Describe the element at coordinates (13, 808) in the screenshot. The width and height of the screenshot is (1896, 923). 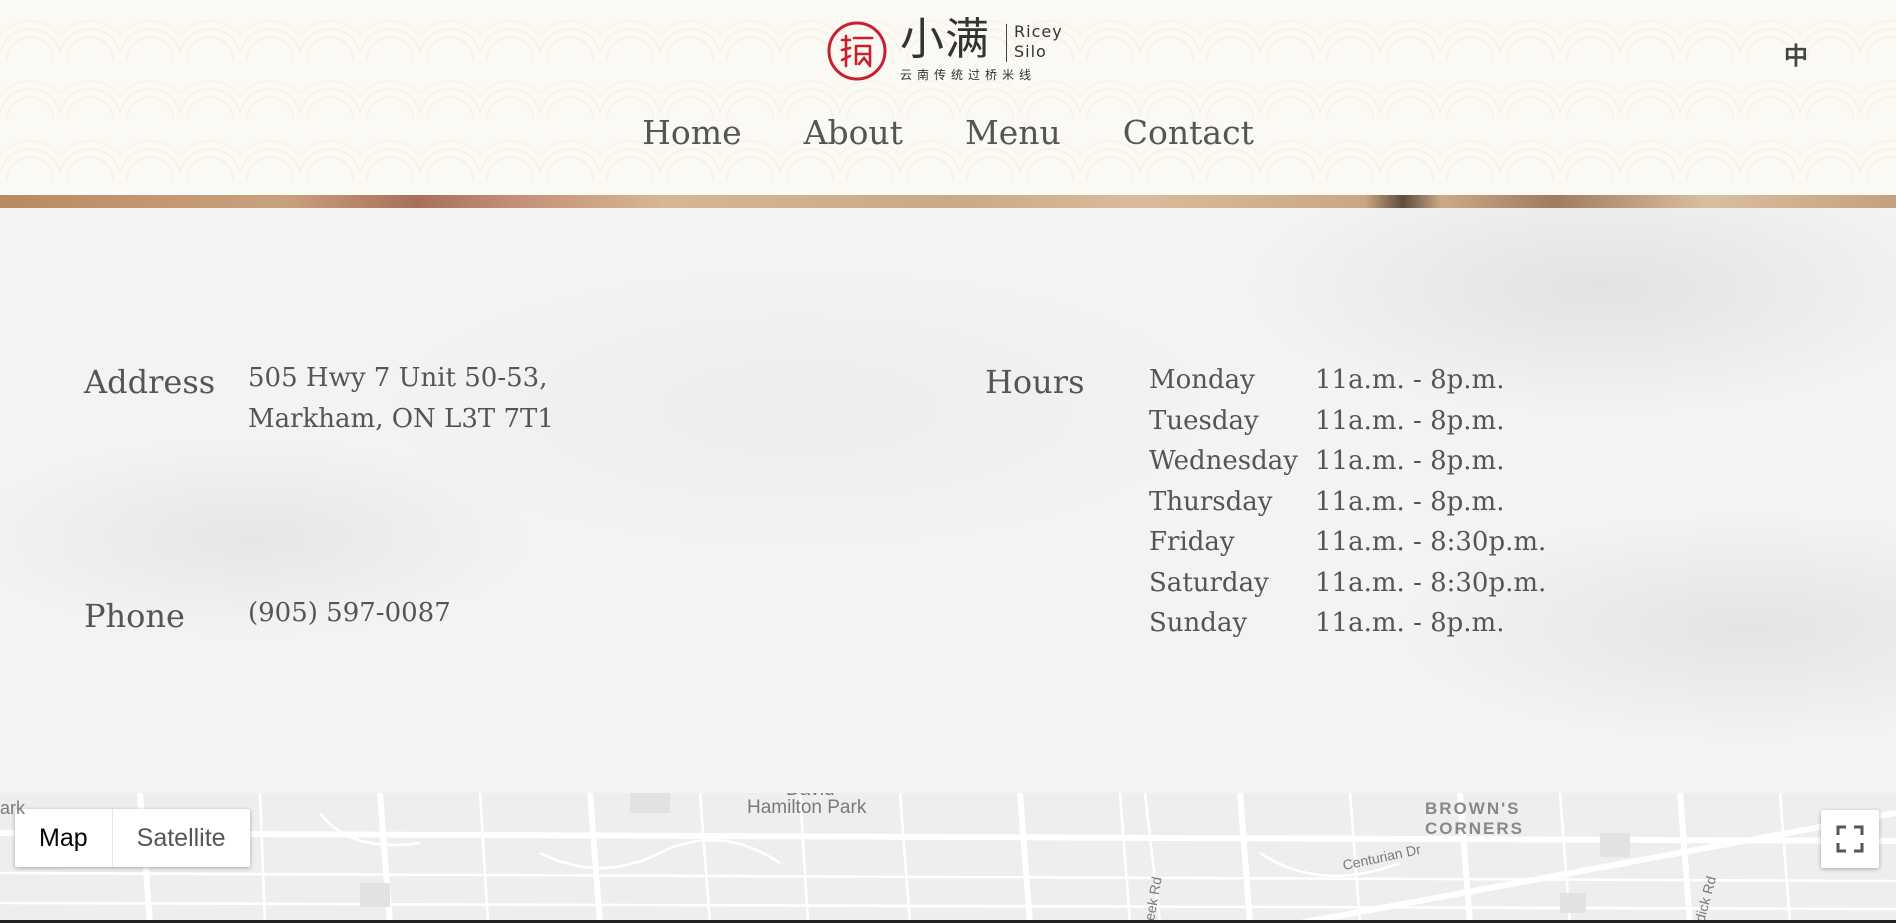
I see `map-label-edge: ark` at that location.